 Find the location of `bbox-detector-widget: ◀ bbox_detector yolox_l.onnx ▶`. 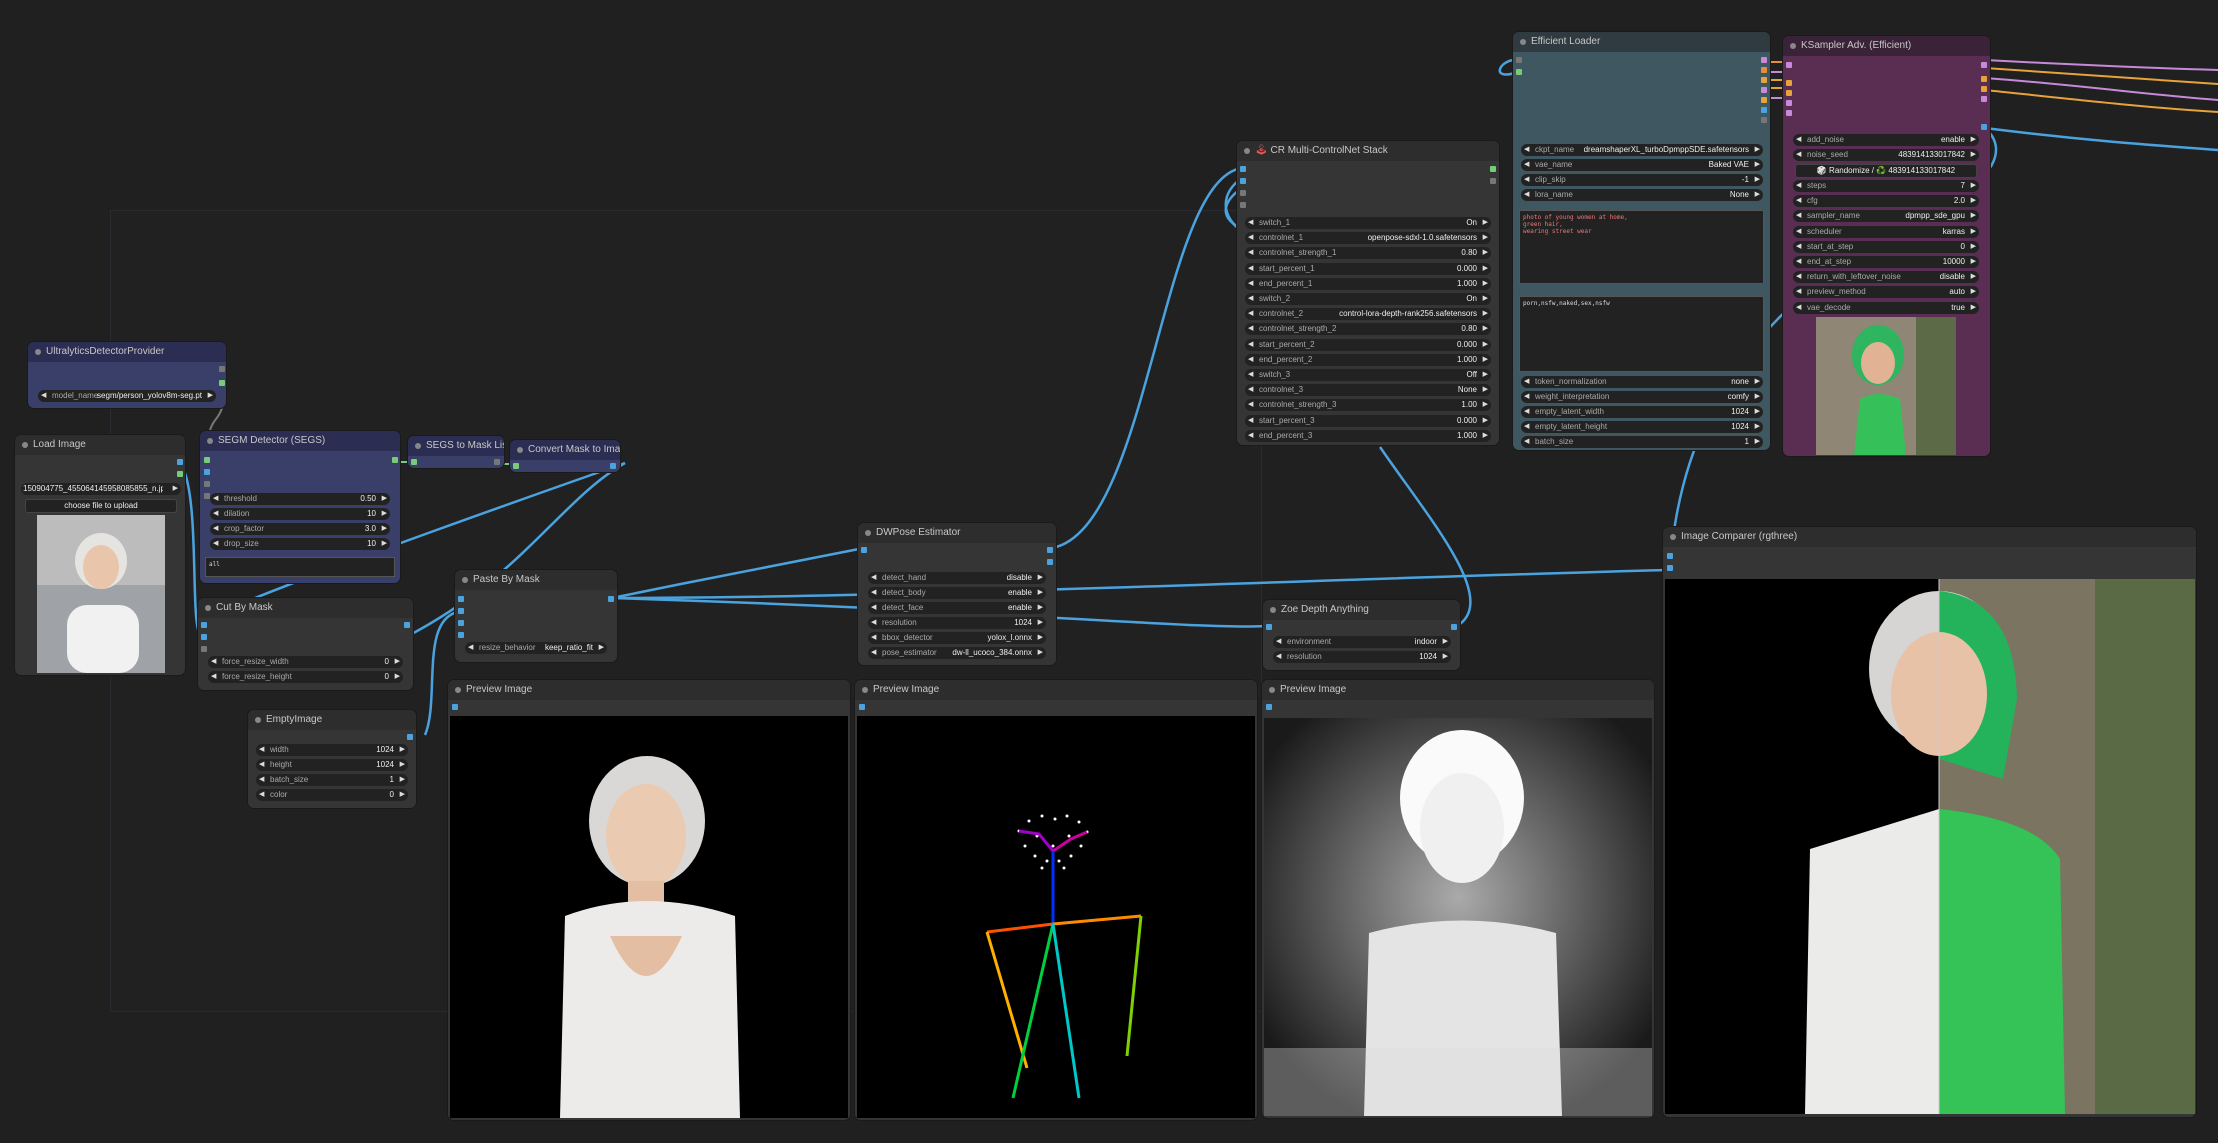

bbox-detector-widget: ◀ bbox_detector yolox_l.onnx ▶ is located at coordinates (957, 638).